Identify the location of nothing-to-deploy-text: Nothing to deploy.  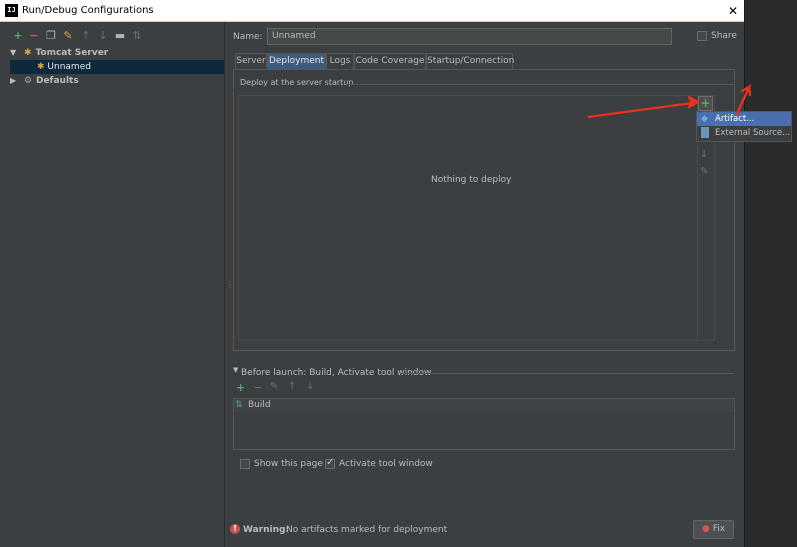
(471, 180).